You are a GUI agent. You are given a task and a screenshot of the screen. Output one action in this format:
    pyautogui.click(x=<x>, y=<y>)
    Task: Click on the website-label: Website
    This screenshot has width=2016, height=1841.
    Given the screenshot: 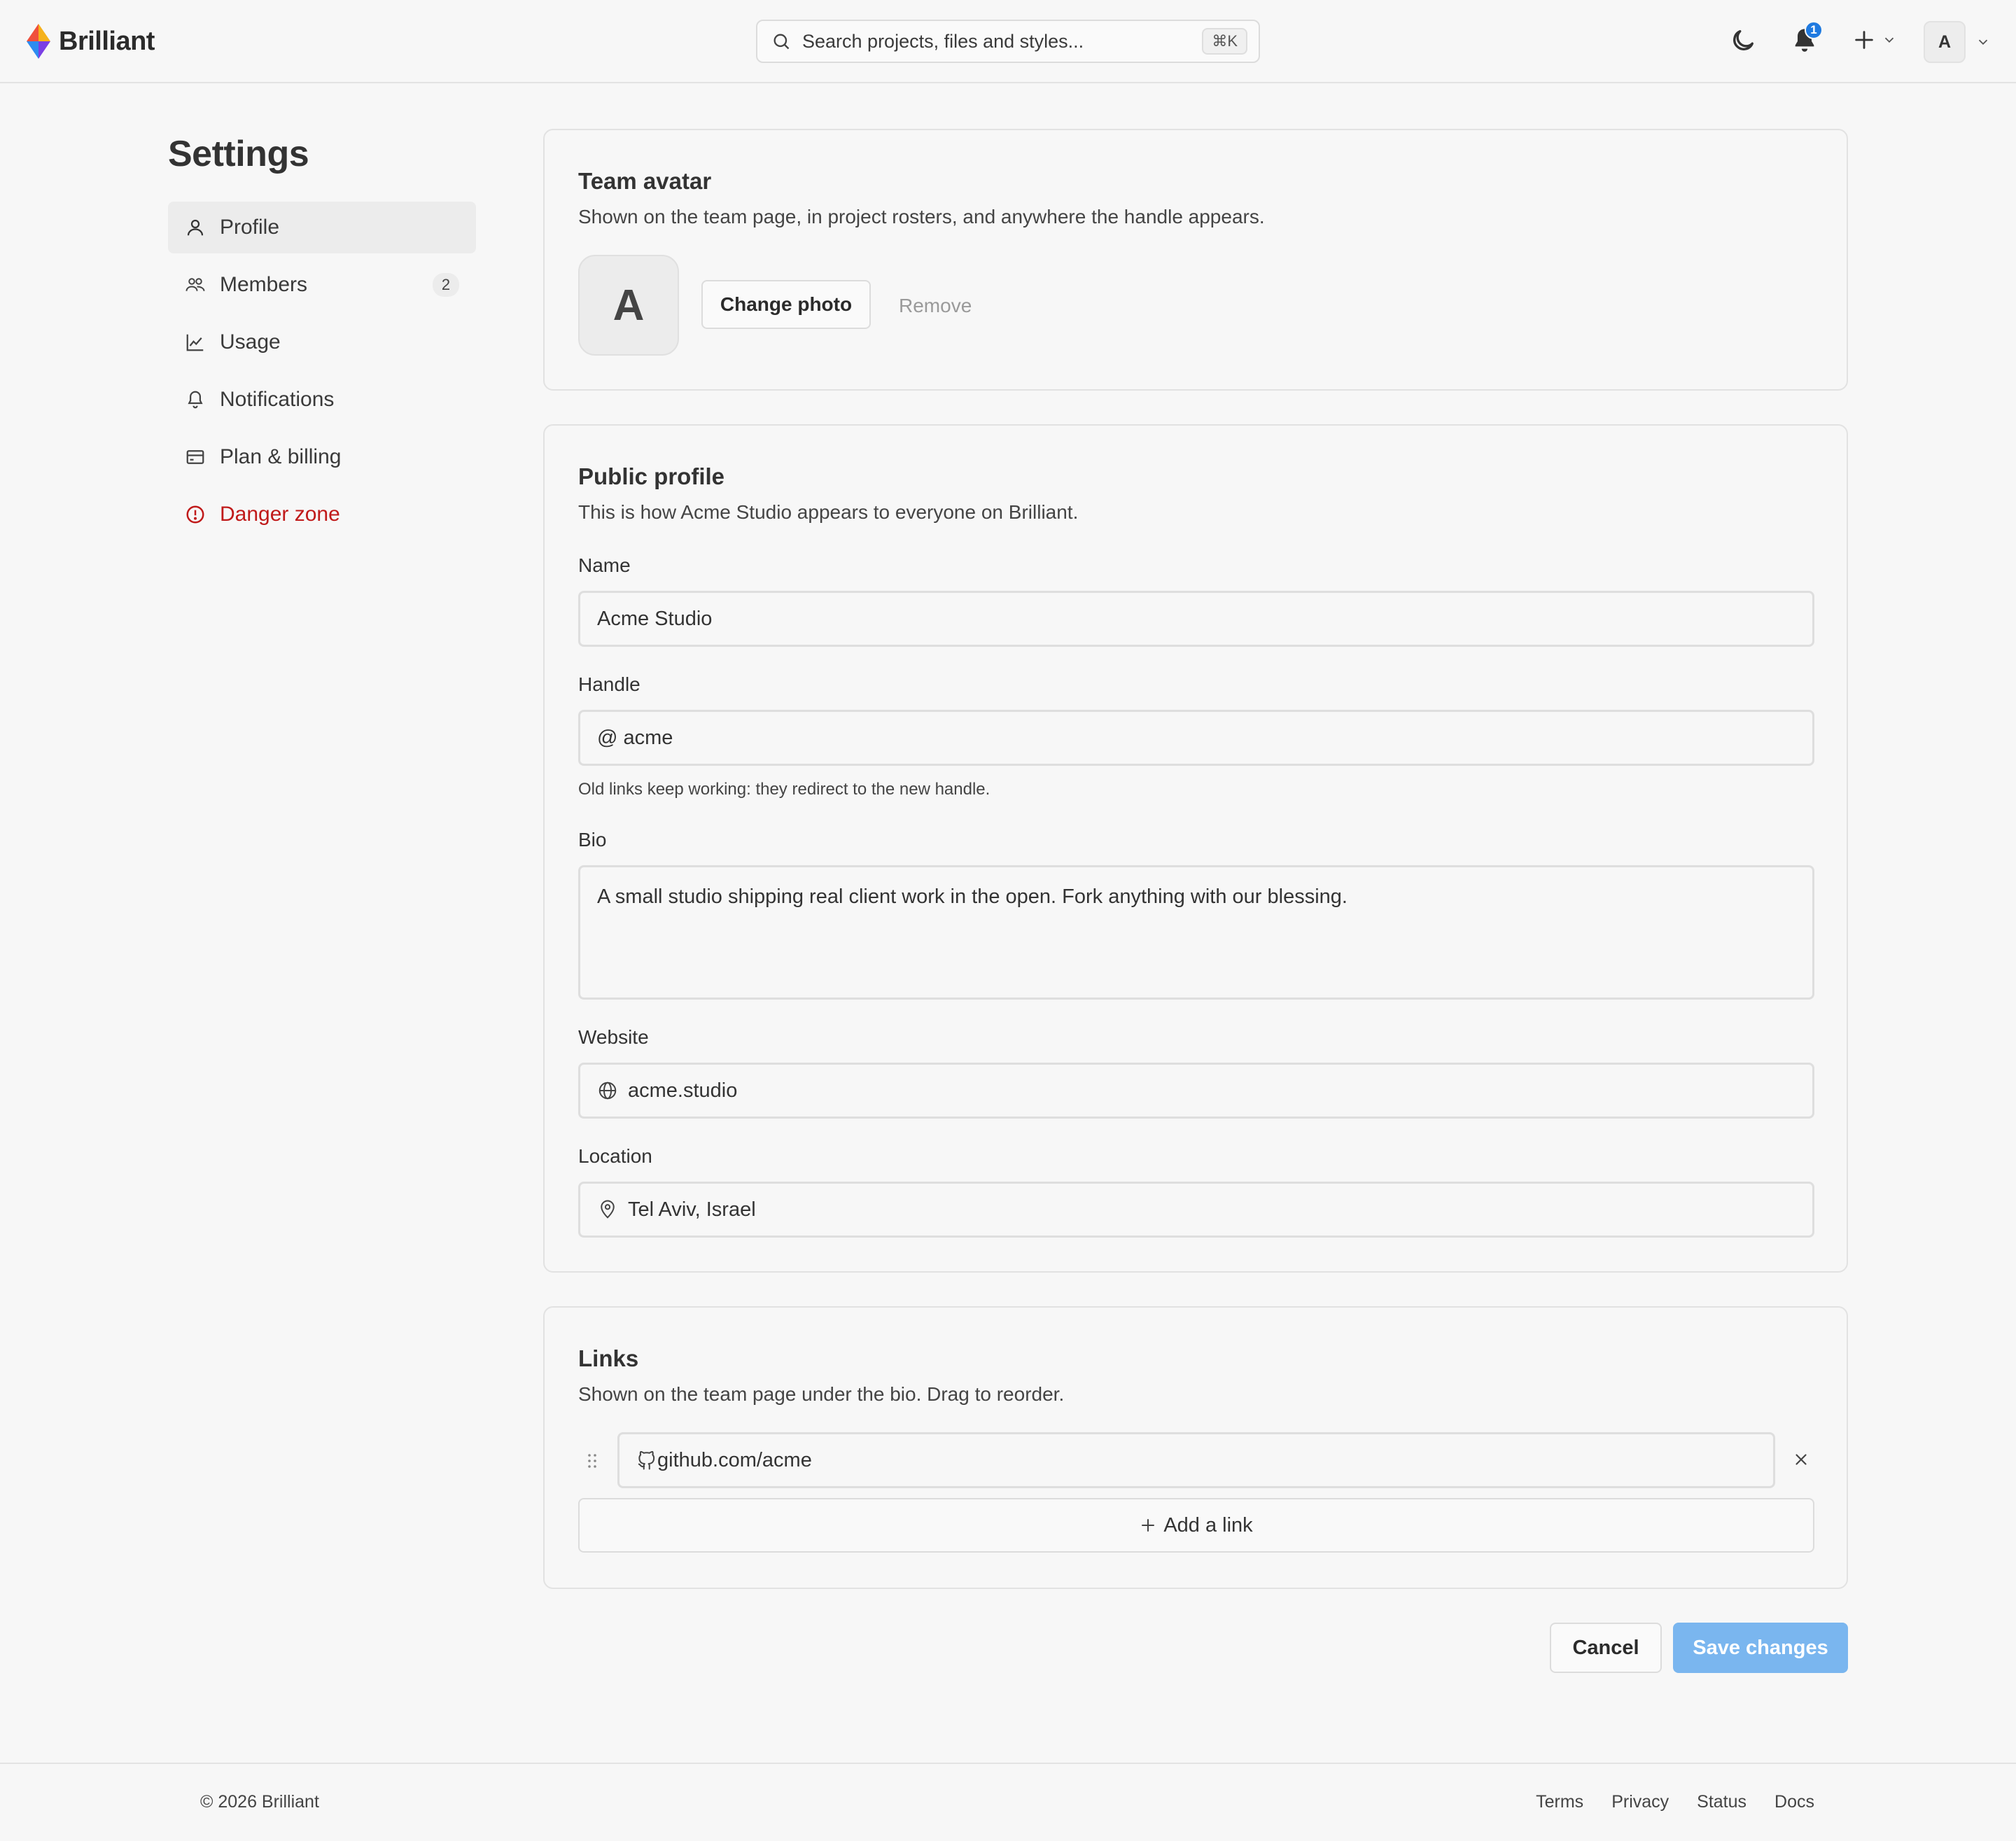 What is the action you would take?
    pyautogui.click(x=613, y=1037)
    